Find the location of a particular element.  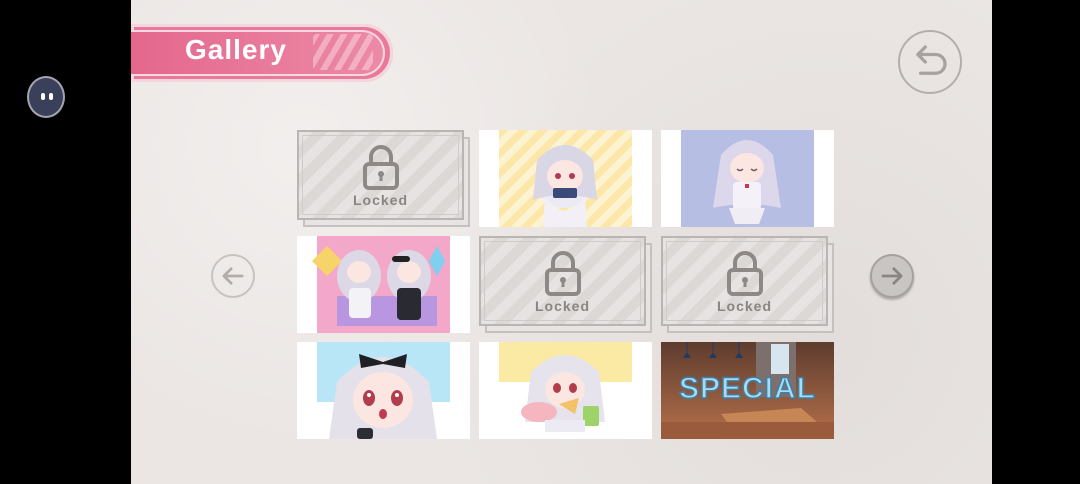

special-label: SPECIAL is located at coordinates (747, 388).